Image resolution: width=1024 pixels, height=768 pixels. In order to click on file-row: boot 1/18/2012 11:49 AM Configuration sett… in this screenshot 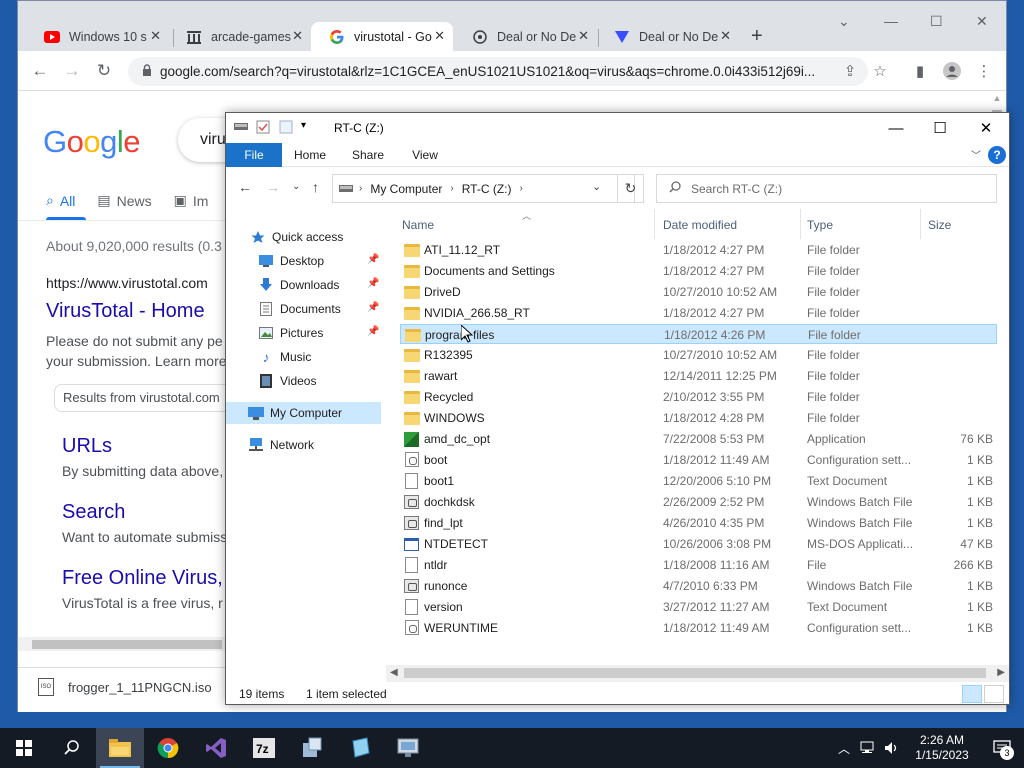, I will do `click(698, 460)`.